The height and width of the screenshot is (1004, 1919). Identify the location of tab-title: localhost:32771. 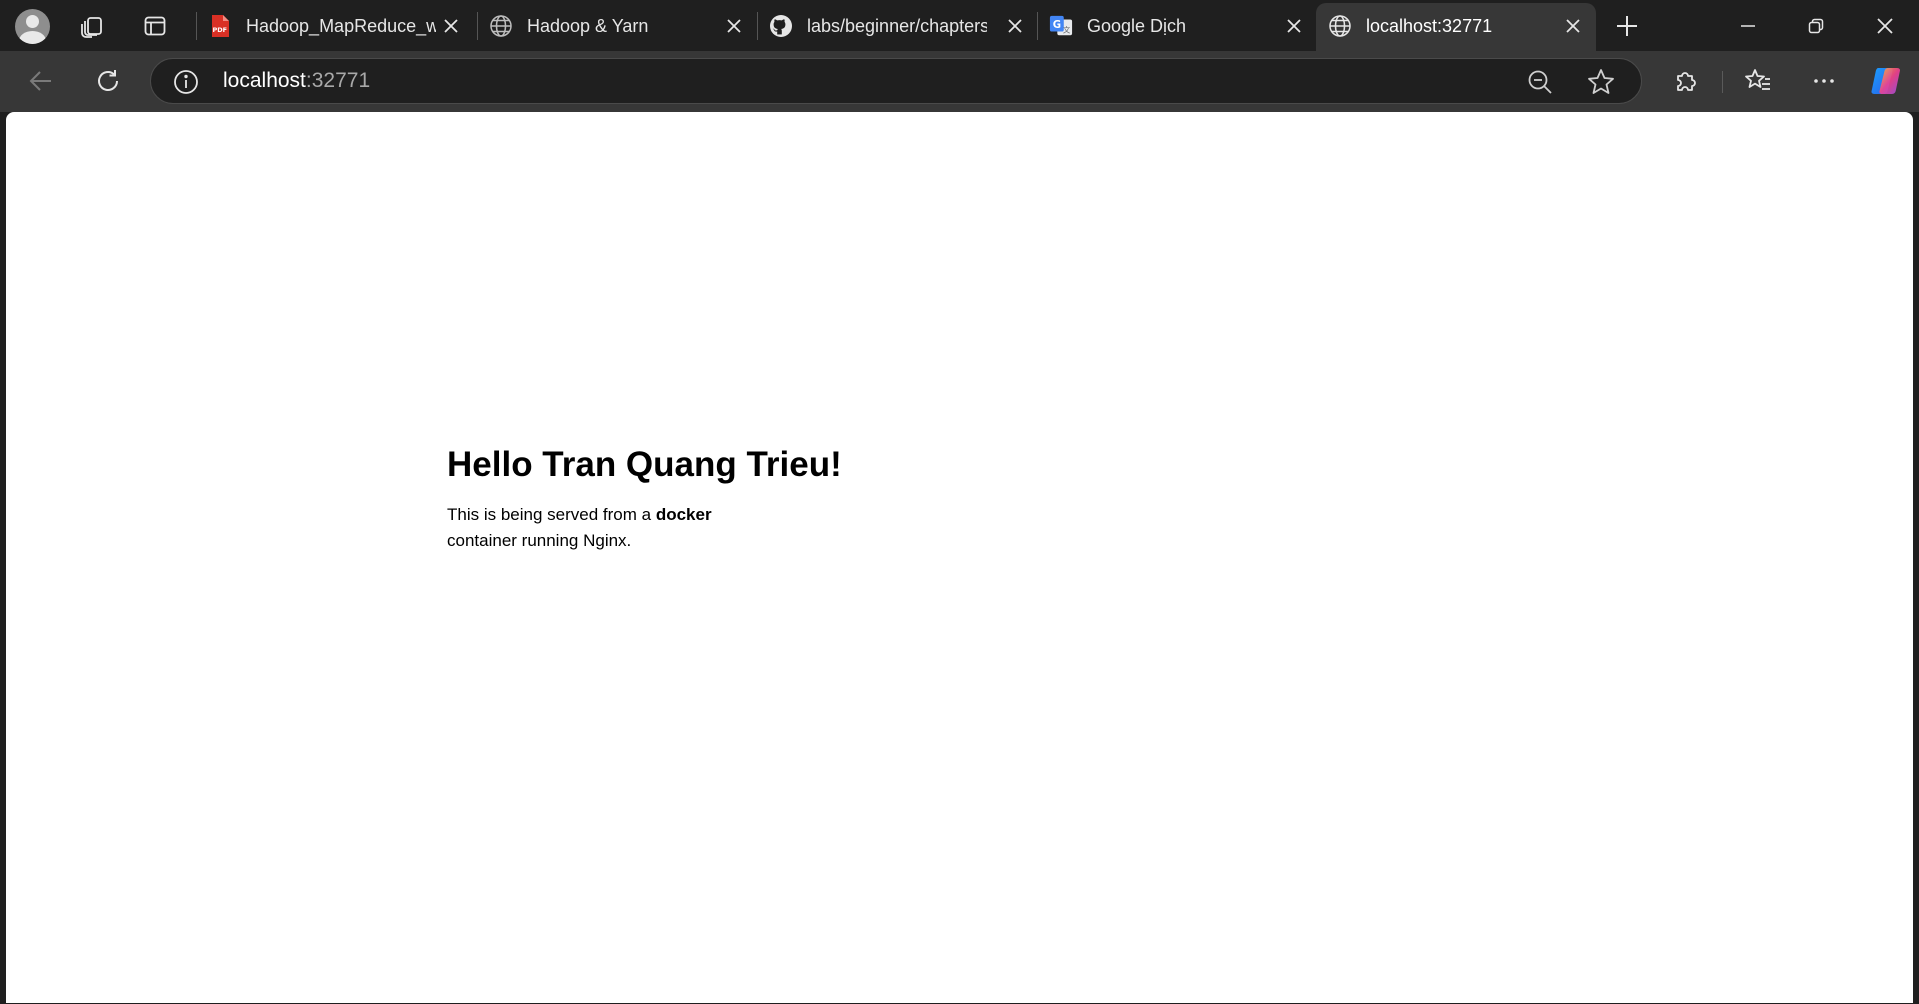
(1429, 26).